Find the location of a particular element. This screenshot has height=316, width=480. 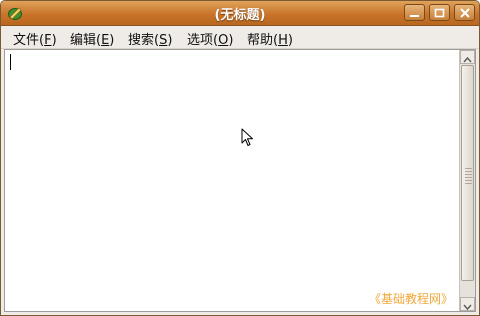

menu-file: 文件(F) is located at coordinates (35, 38).